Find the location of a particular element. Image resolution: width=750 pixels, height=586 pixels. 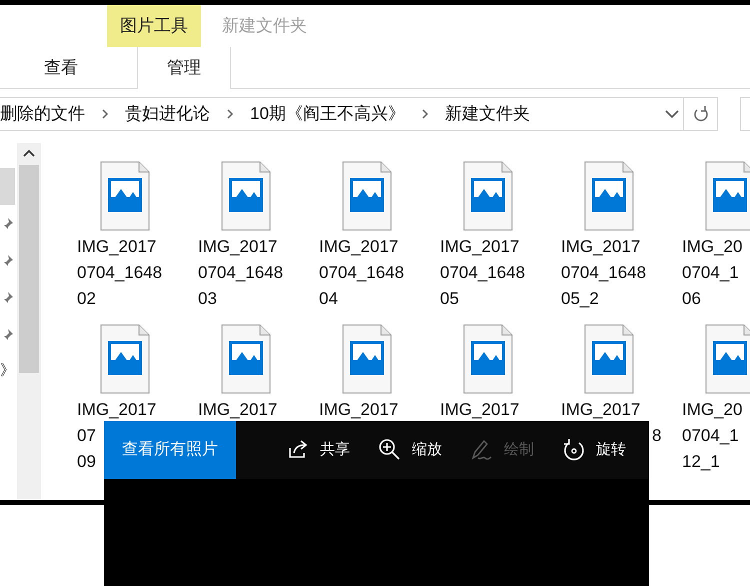

file-name: 12_1 is located at coordinates (701, 462).